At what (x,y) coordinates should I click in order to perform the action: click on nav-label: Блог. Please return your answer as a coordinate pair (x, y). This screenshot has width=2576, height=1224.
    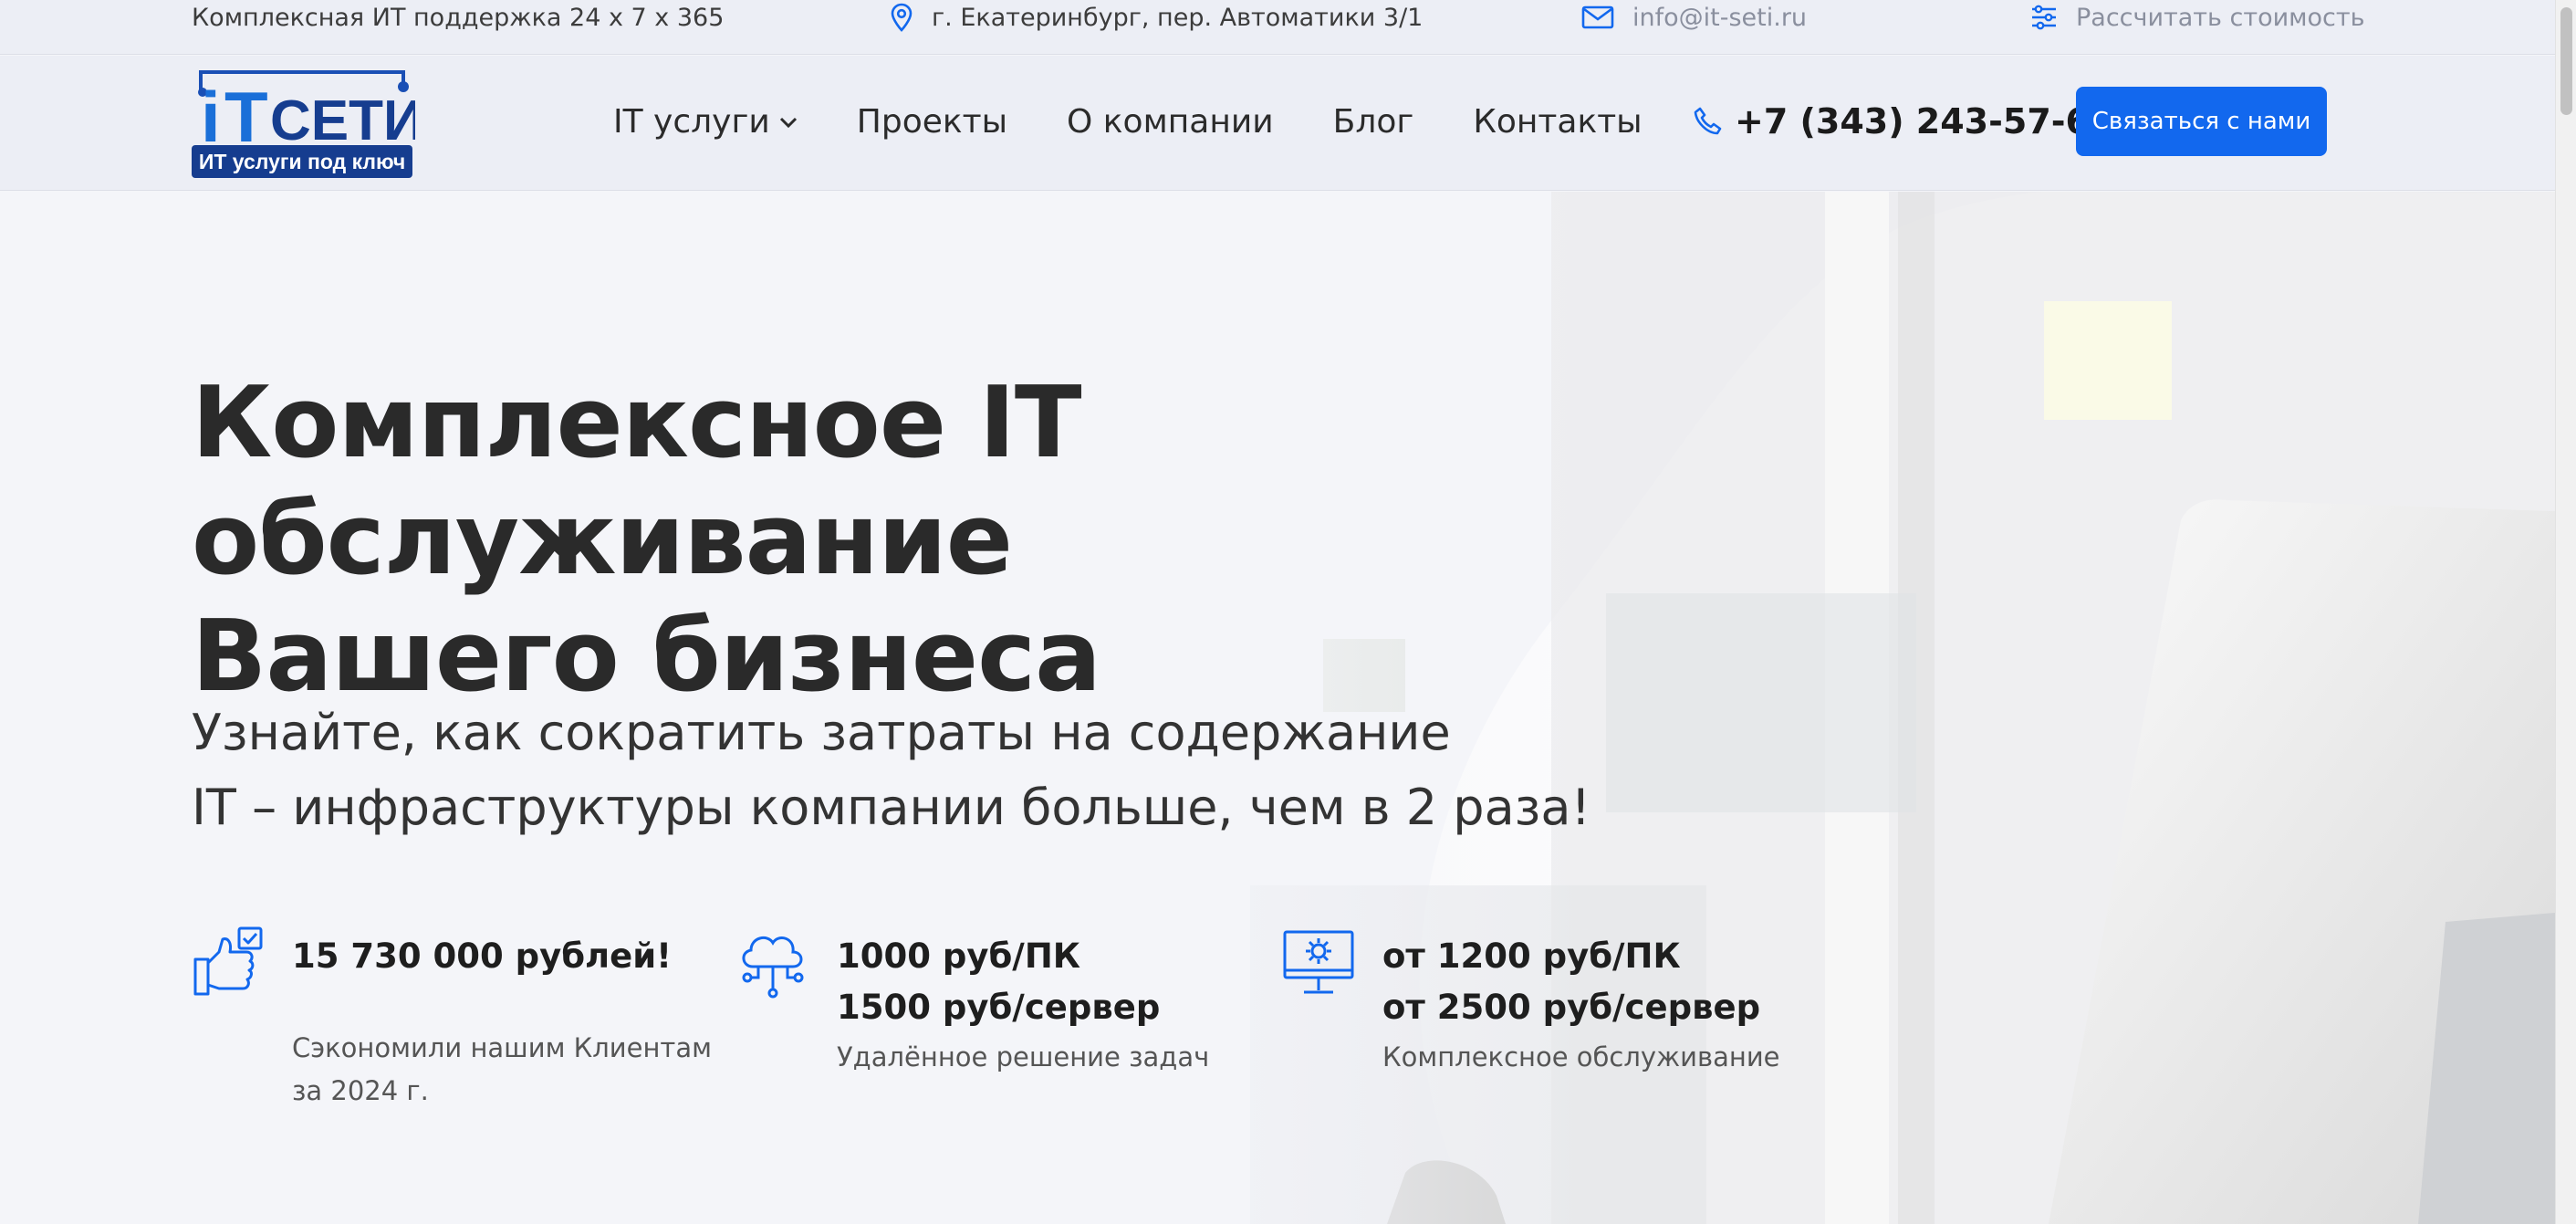
    Looking at the image, I should click on (1373, 122).